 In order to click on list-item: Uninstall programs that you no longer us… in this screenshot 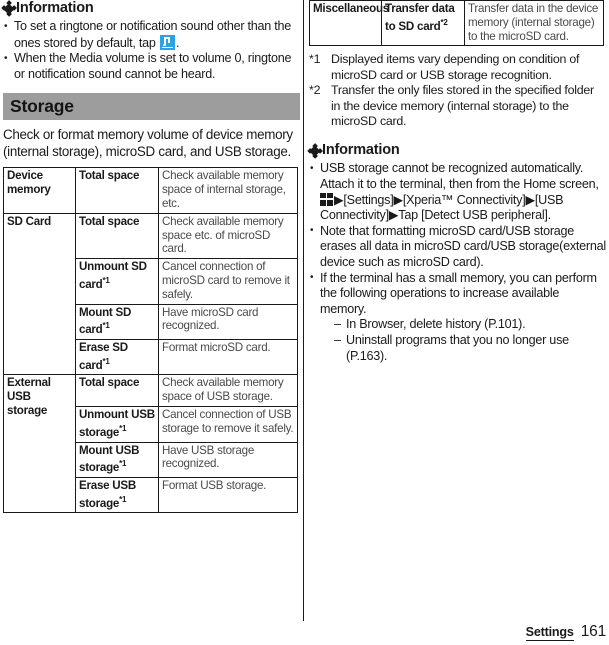, I will do `click(470, 348)`.